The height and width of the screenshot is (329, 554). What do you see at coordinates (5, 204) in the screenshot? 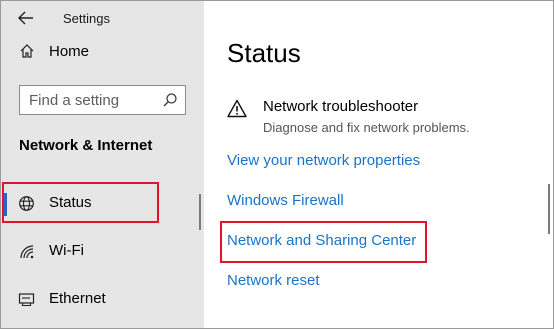
I see `selected-indicator` at bounding box center [5, 204].